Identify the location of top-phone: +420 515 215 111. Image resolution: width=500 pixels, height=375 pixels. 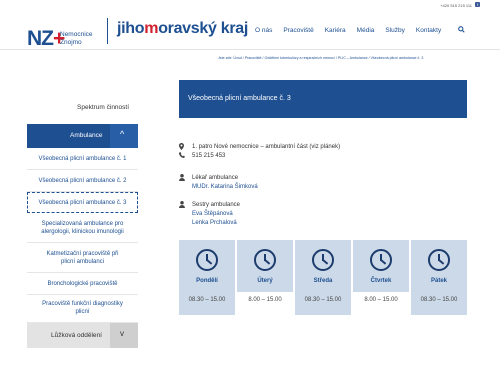
(456, 5).